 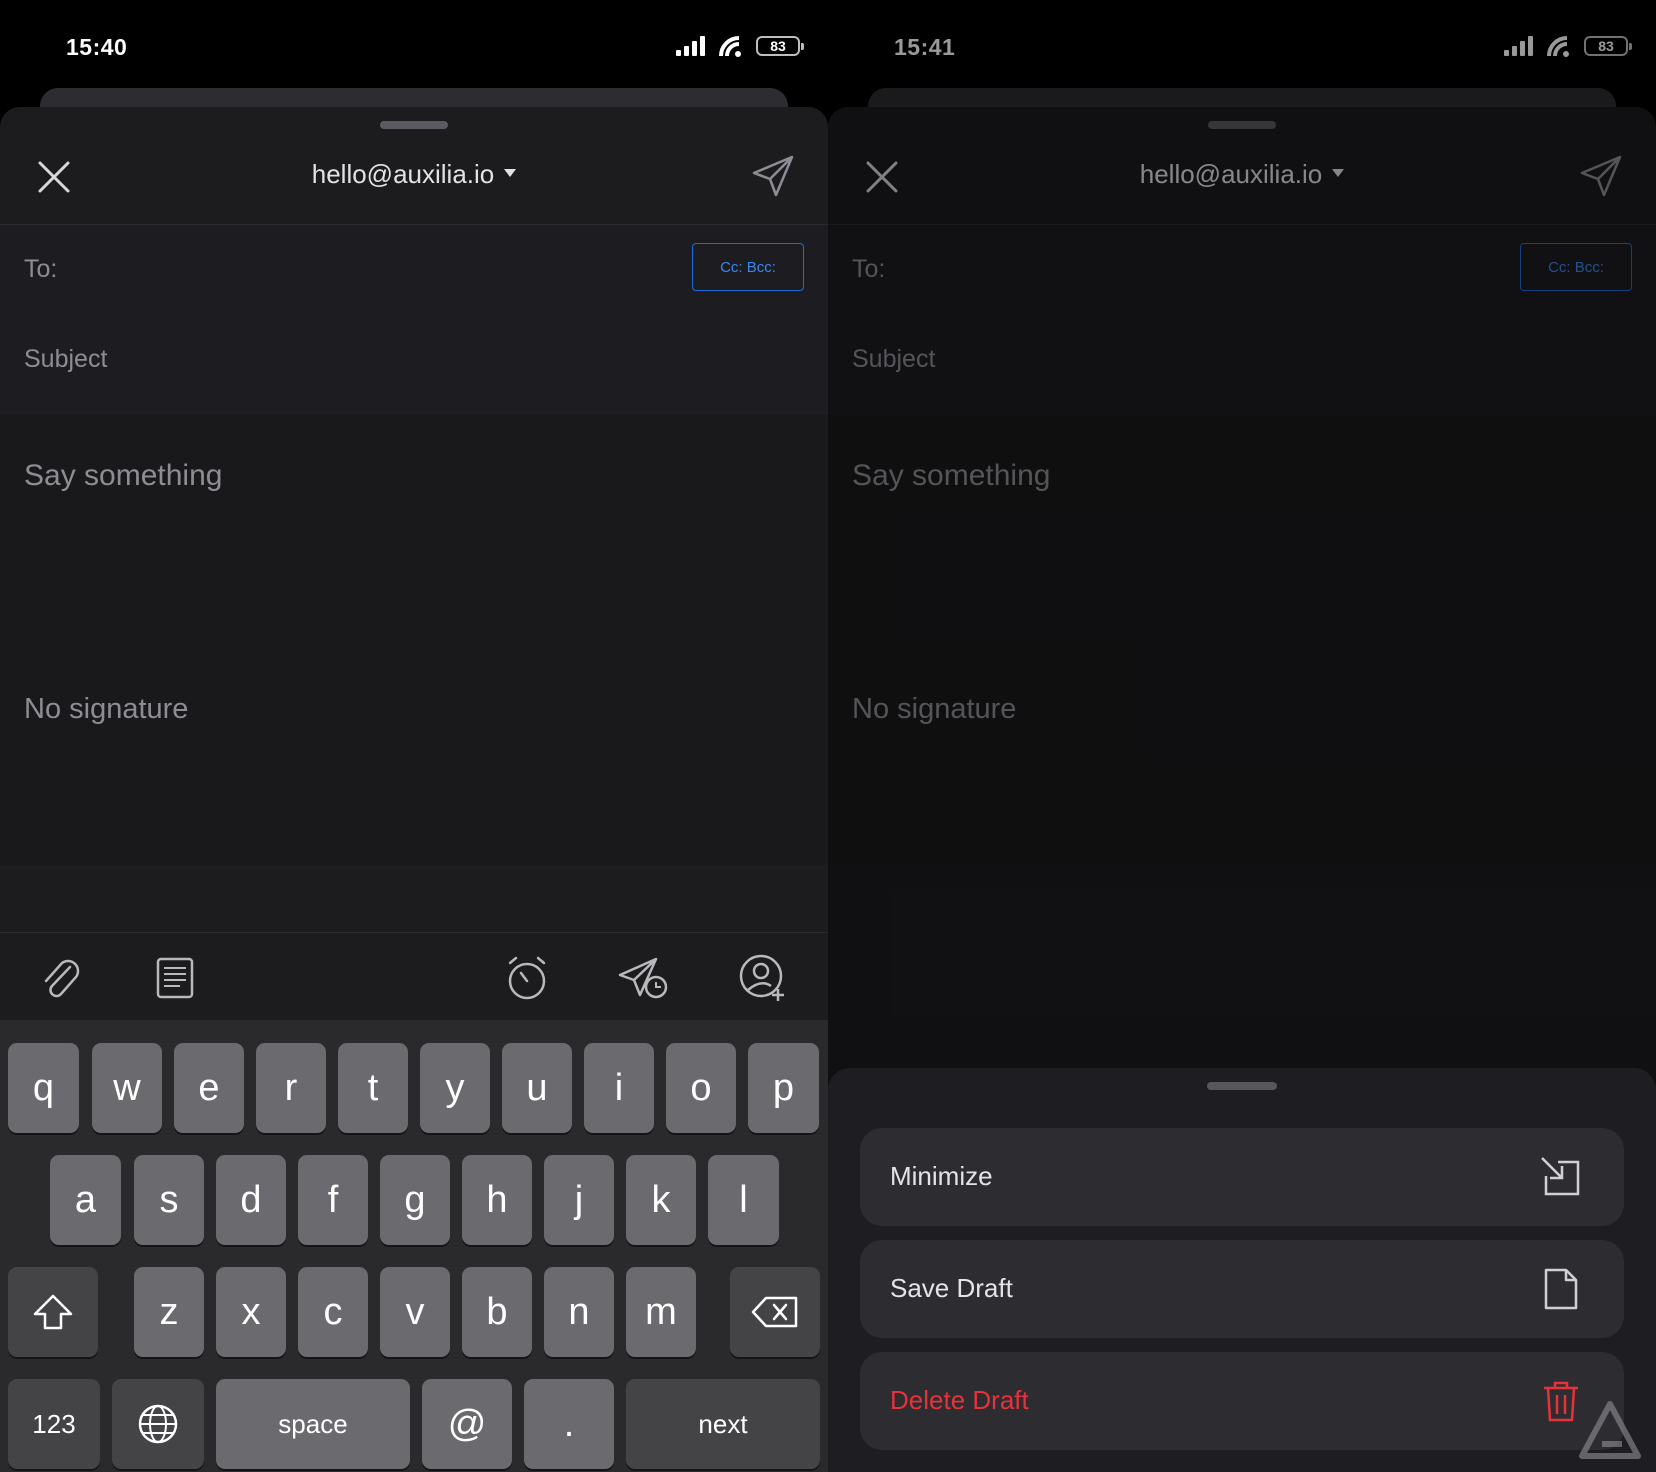 I want to click on key-r: r, so click(x=291, y=1088).